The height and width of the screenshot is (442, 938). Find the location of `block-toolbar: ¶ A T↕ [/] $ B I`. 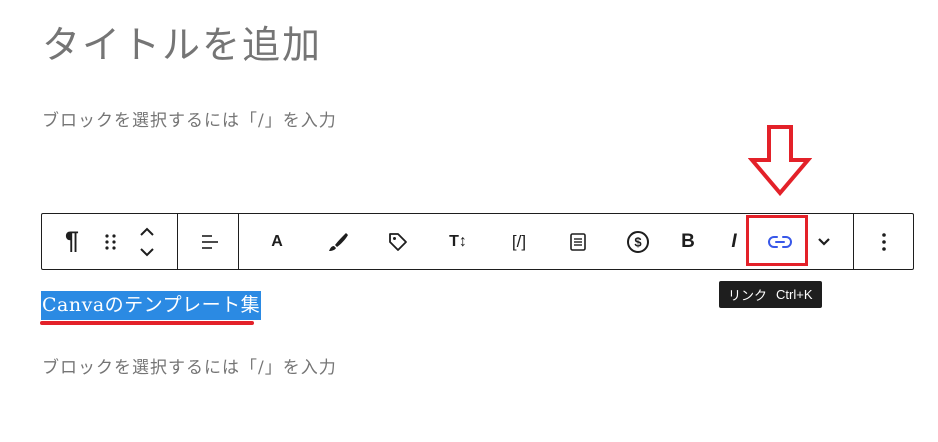

block-toolbar: ¶ A T↕ [/] $ B I is located at coordinates (477, 241).